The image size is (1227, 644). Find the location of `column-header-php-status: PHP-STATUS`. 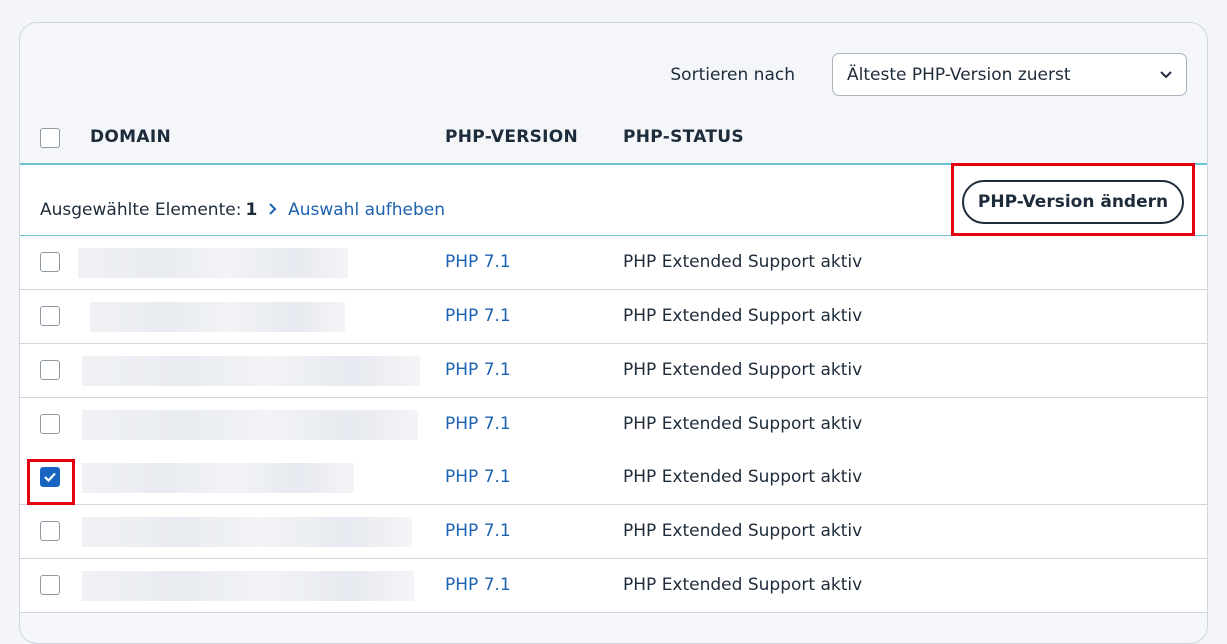

column-header-php-status: PHP-STATUS is located at coordinates (683, 137).